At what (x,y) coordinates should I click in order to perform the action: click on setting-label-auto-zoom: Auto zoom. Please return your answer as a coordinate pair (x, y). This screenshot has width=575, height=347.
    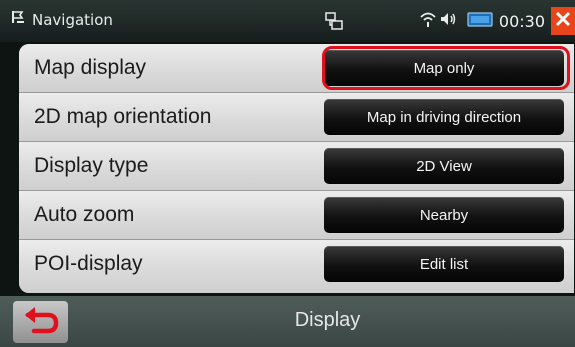
    Looking at the image, I should click on (84, 214).